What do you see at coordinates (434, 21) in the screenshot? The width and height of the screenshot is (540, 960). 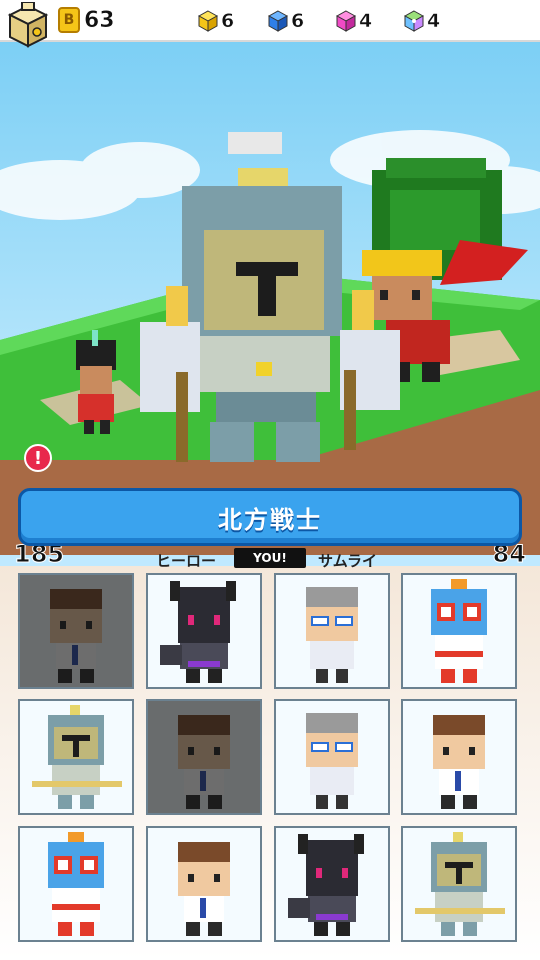 I see `rainbow-cube-count: 4` at bounding box center [434, 21].